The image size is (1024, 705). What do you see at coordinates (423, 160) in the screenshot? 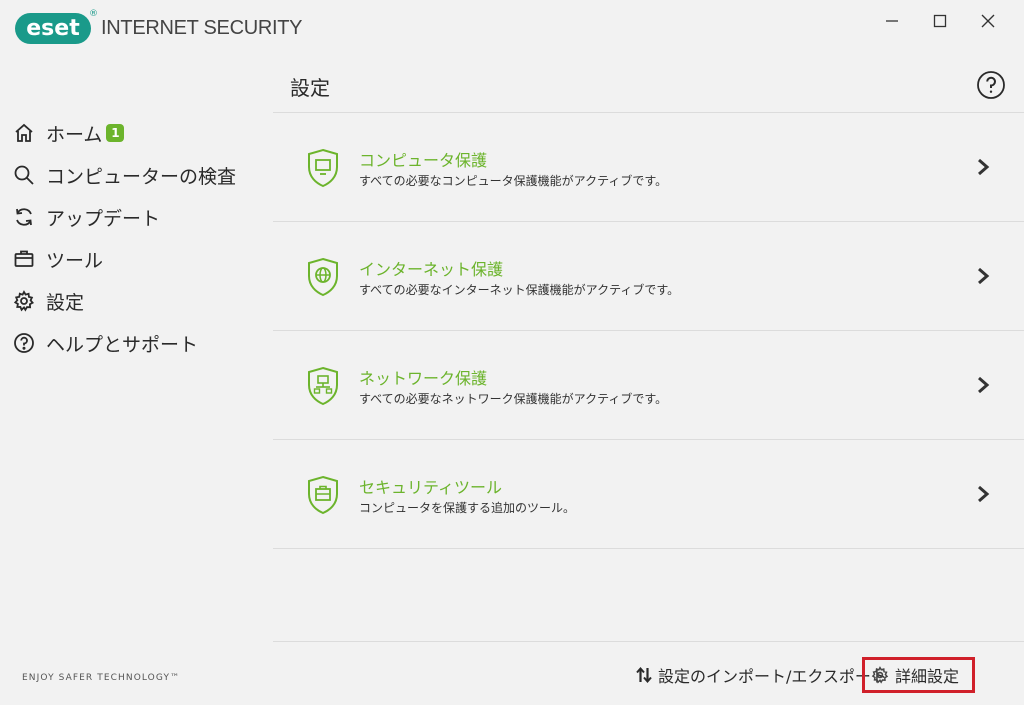
I see `row-title: コンピュータ保護` at bounding box center [423, 160].